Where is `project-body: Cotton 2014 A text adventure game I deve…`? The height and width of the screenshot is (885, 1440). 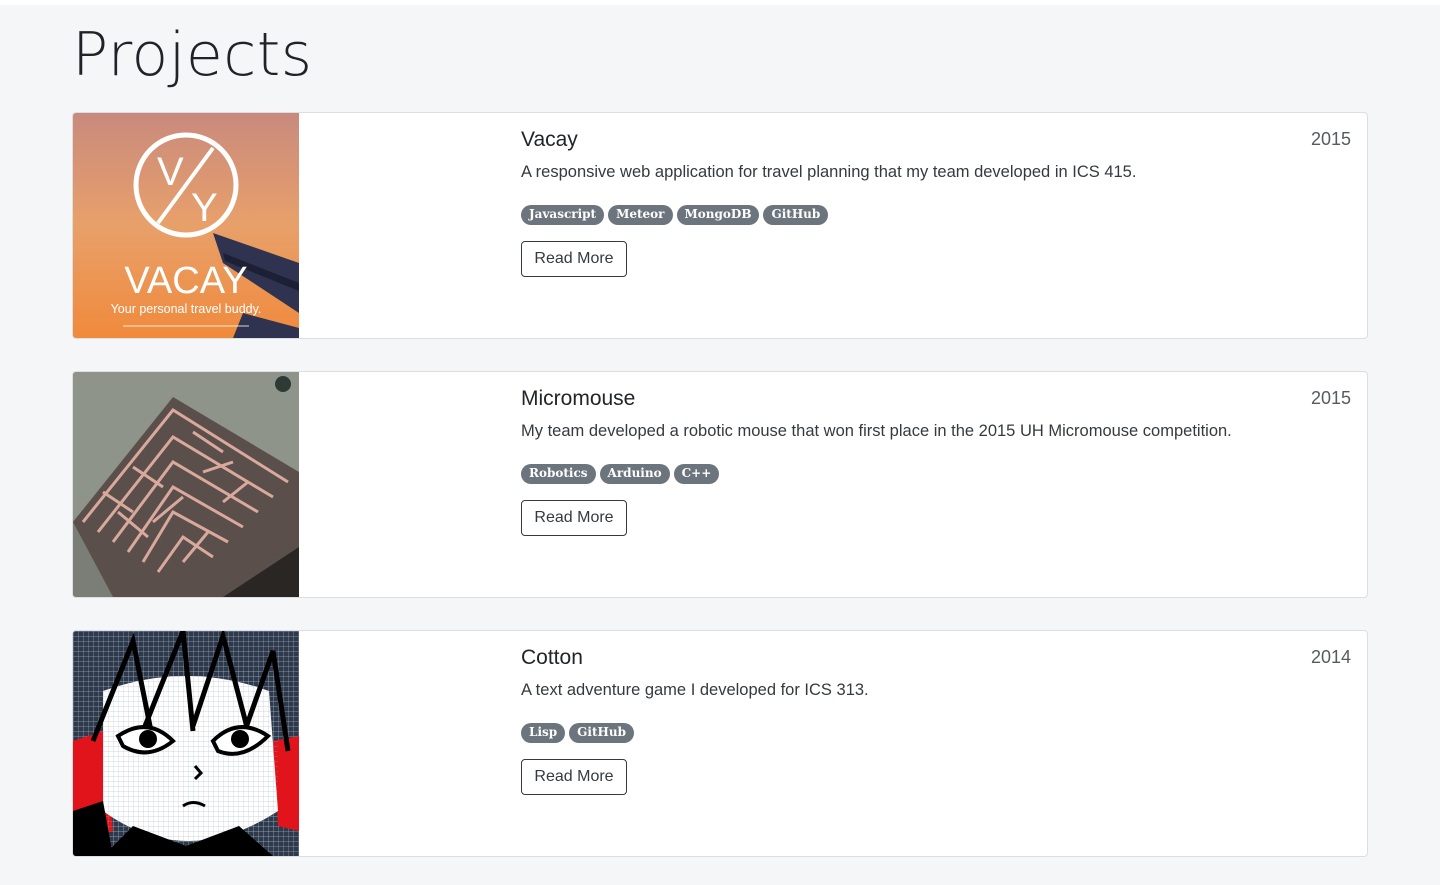
project-body: Cotton 2014 A text adventure game I deve… is located at coordinates (944, 743).